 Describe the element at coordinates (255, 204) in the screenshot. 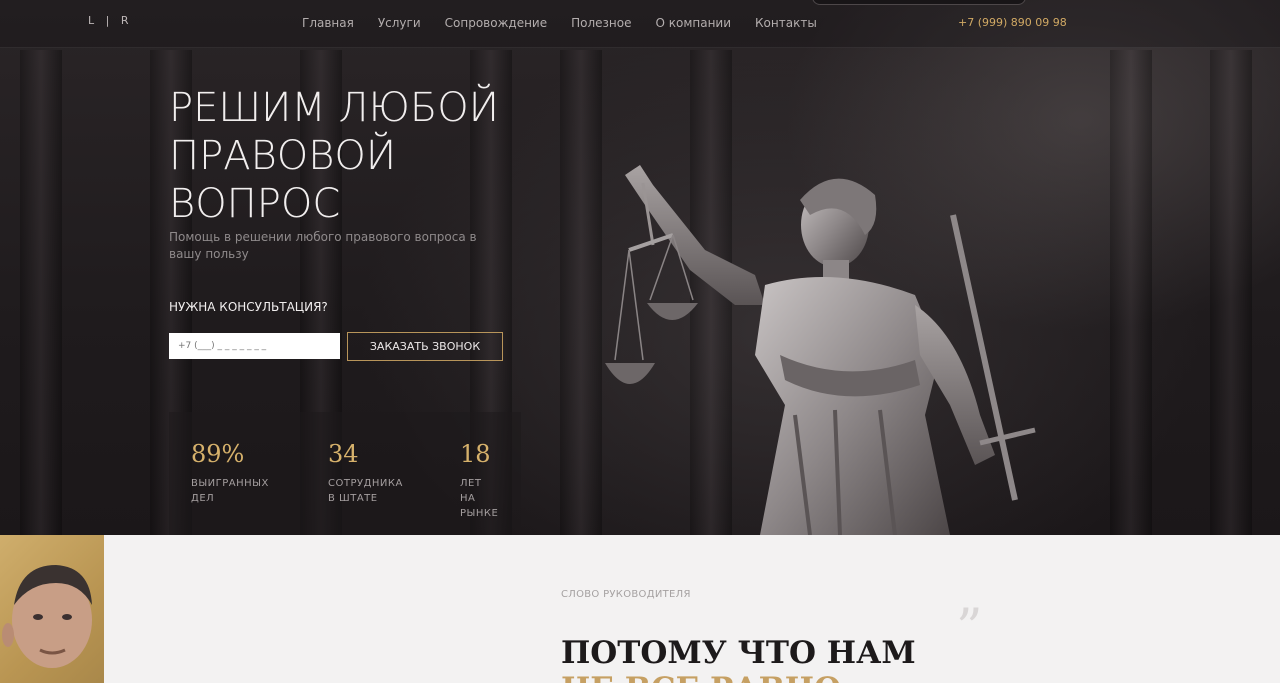

I see `hero-title-line-3: ВОПРОС` at that location.